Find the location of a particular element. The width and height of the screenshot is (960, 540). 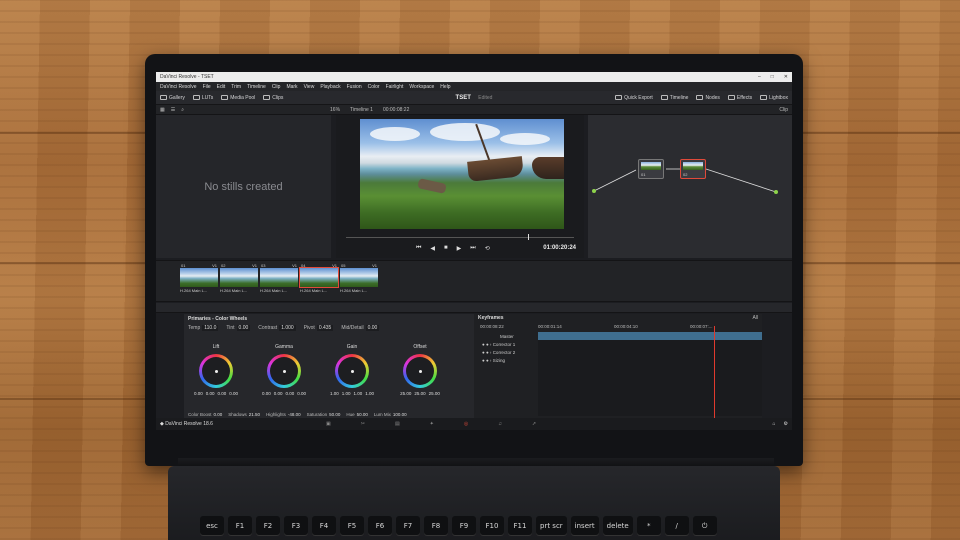

key-f1: F1 is located at coordinates (240, 526).